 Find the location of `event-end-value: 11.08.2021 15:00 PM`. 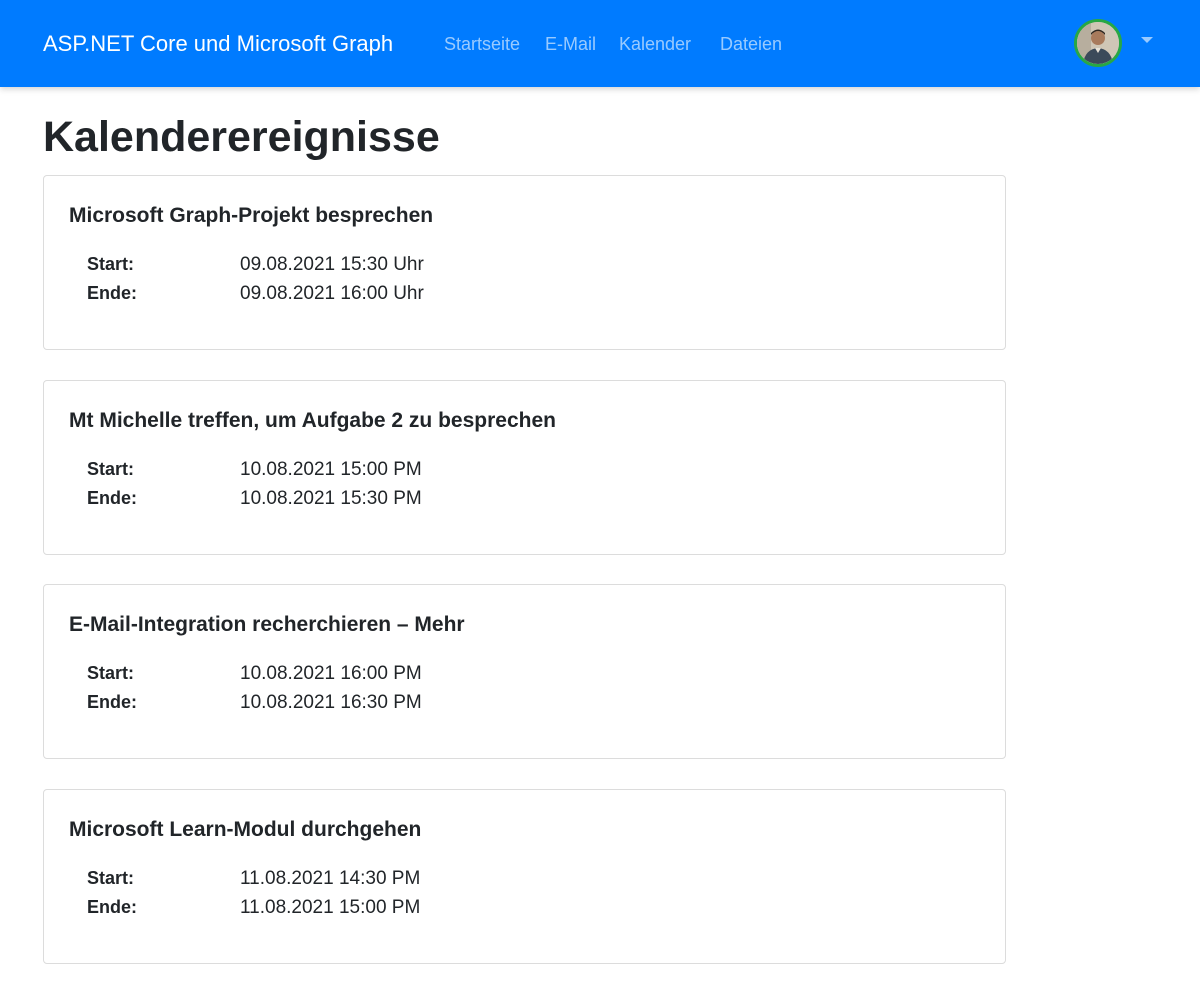

event-end-value: 11.08.2021 15:00 PM is located at coordinates (330, 907).